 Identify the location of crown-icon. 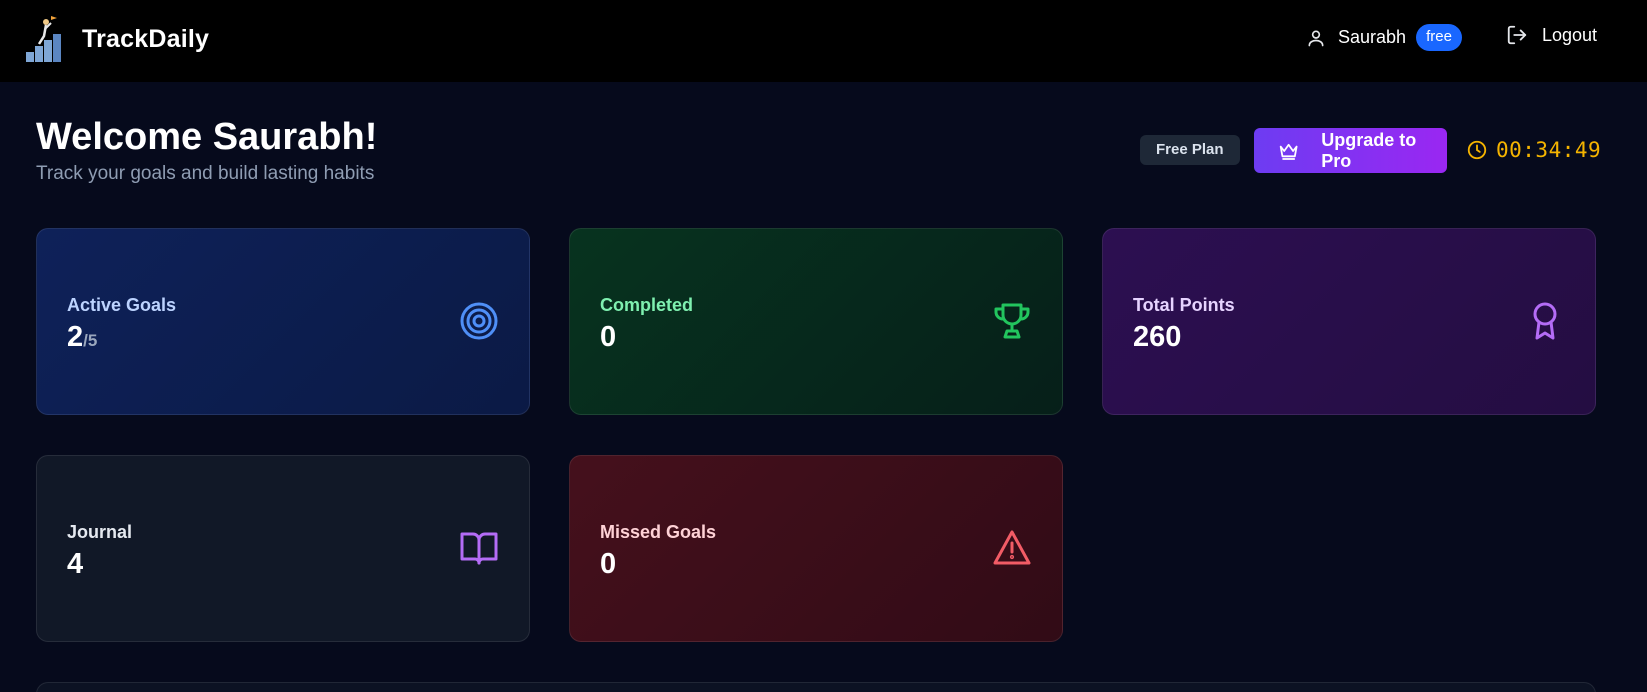
(1288, 151).